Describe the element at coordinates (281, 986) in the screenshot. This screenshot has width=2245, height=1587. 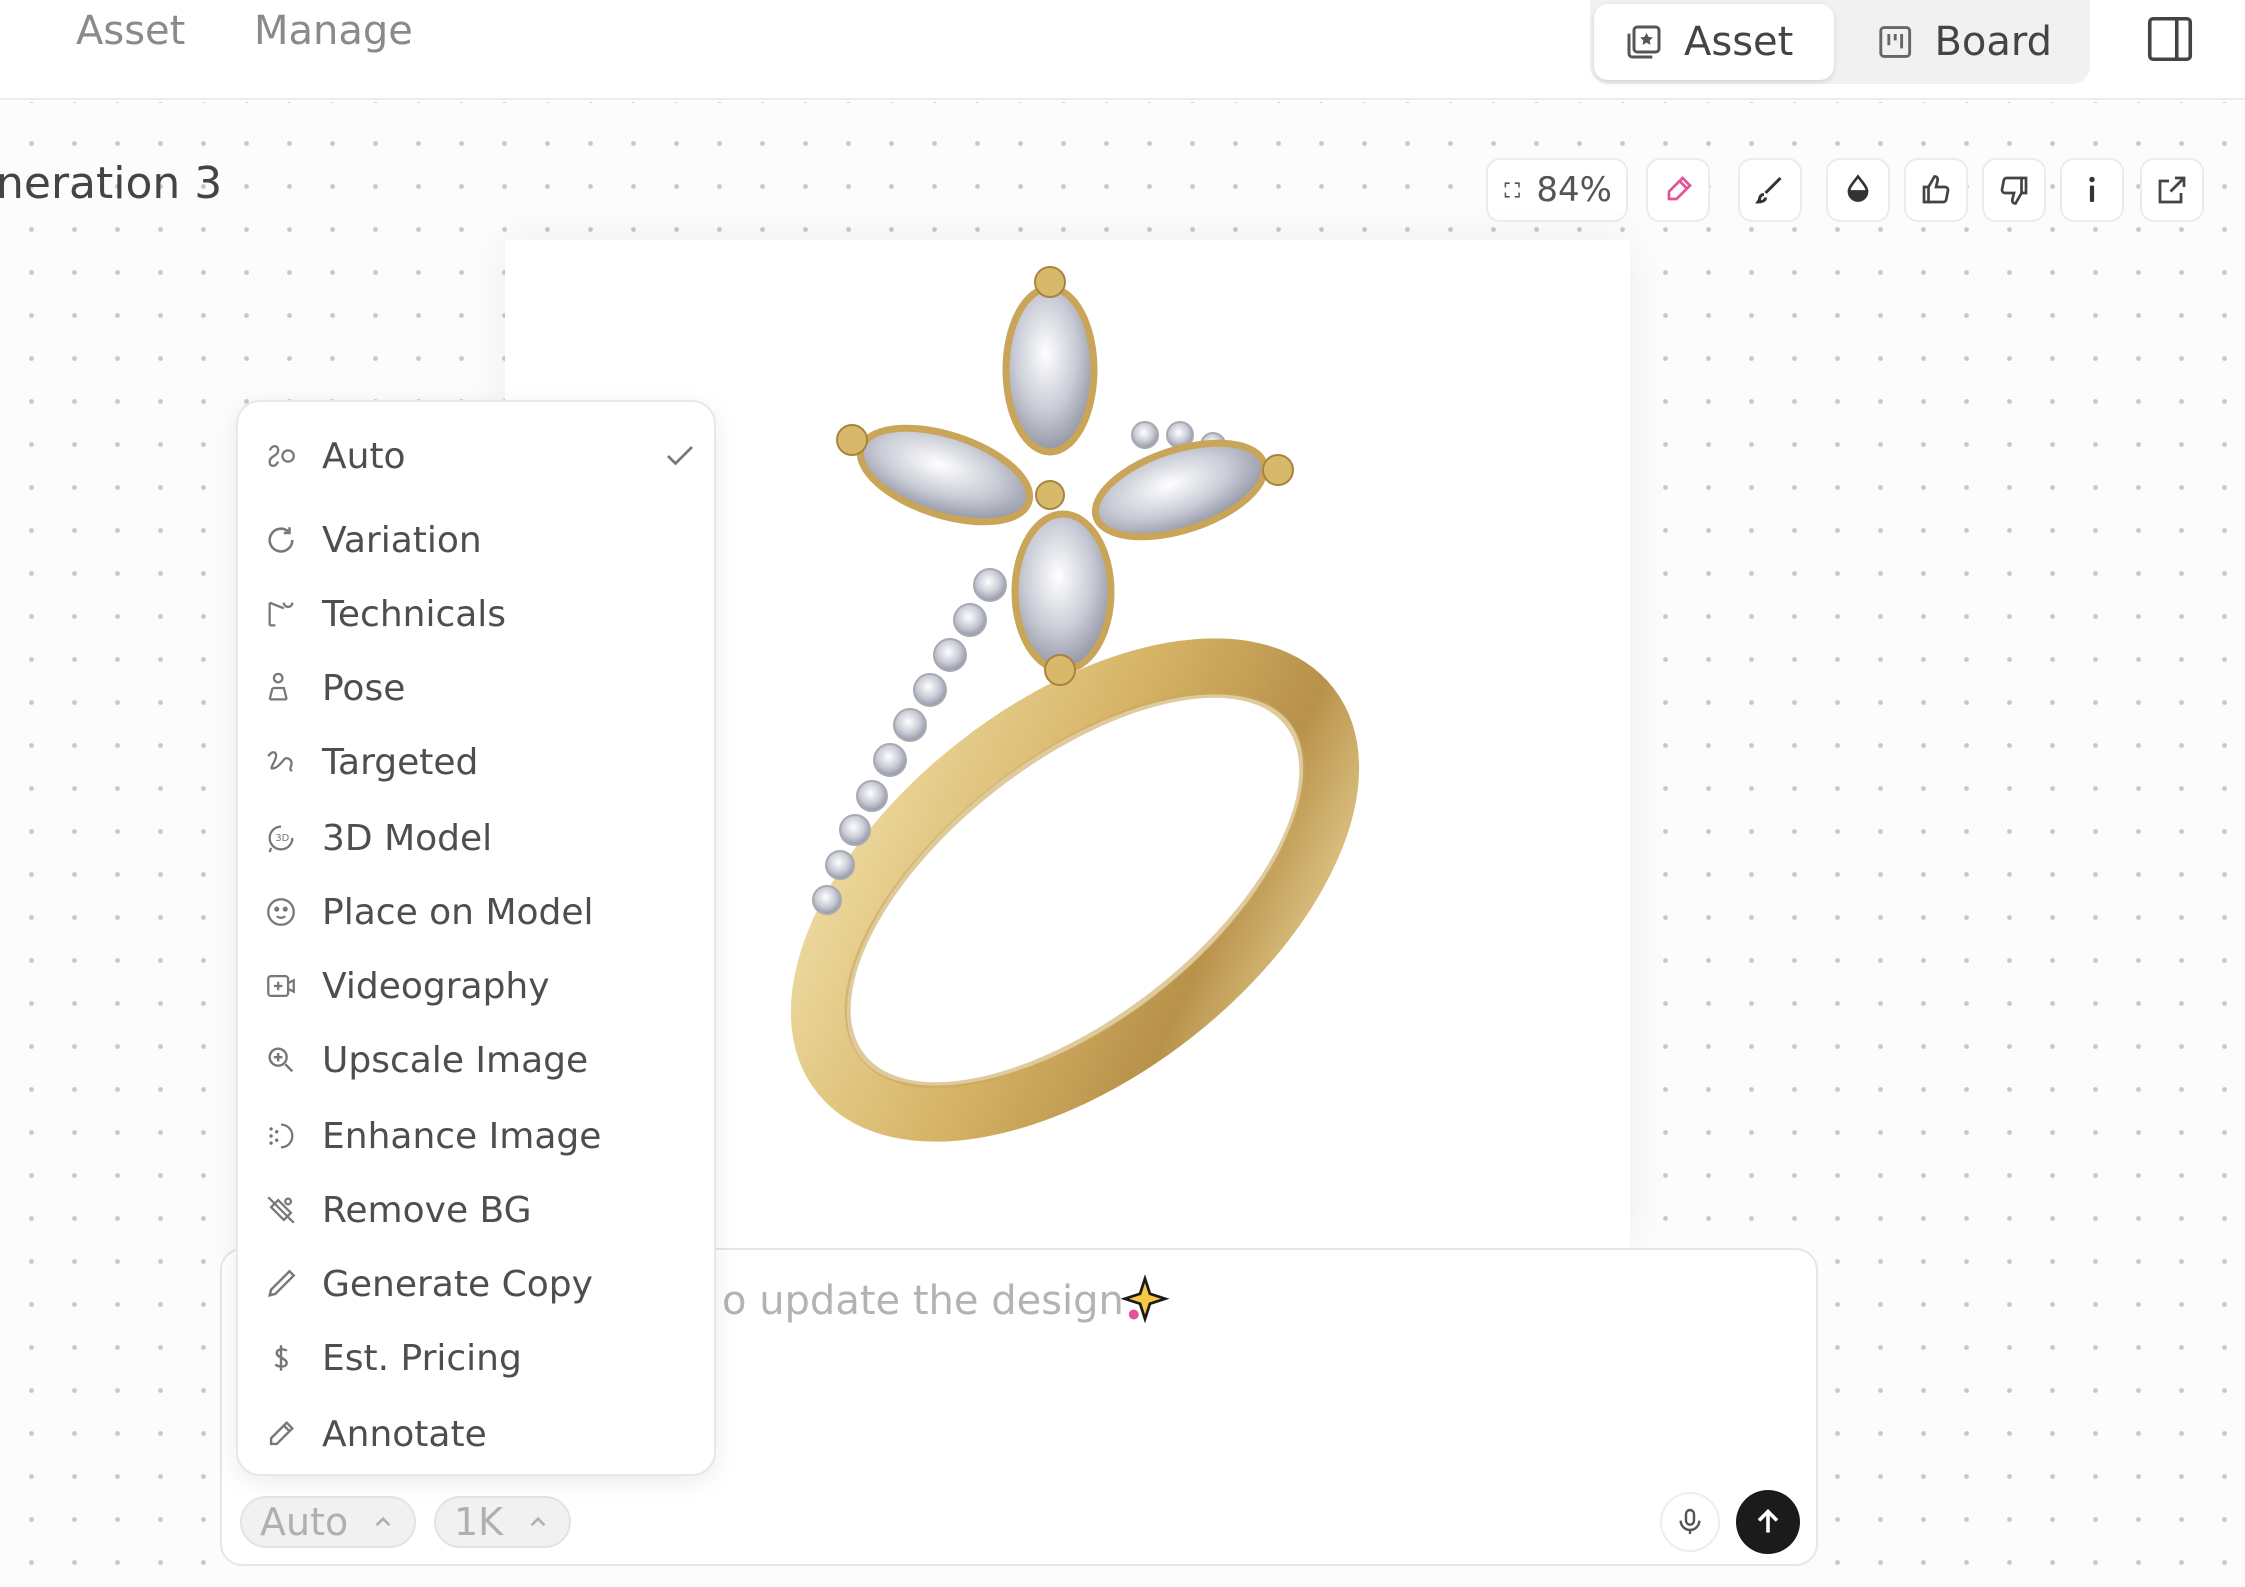
I see `video-icon` at that location.